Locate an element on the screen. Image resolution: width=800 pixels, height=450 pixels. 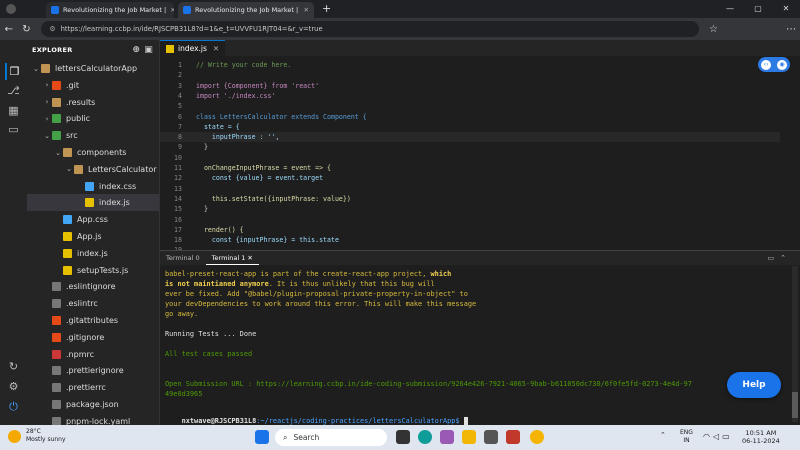
clock: 10:51 AM 06-11-2024 is located at coordinates (761, 437).